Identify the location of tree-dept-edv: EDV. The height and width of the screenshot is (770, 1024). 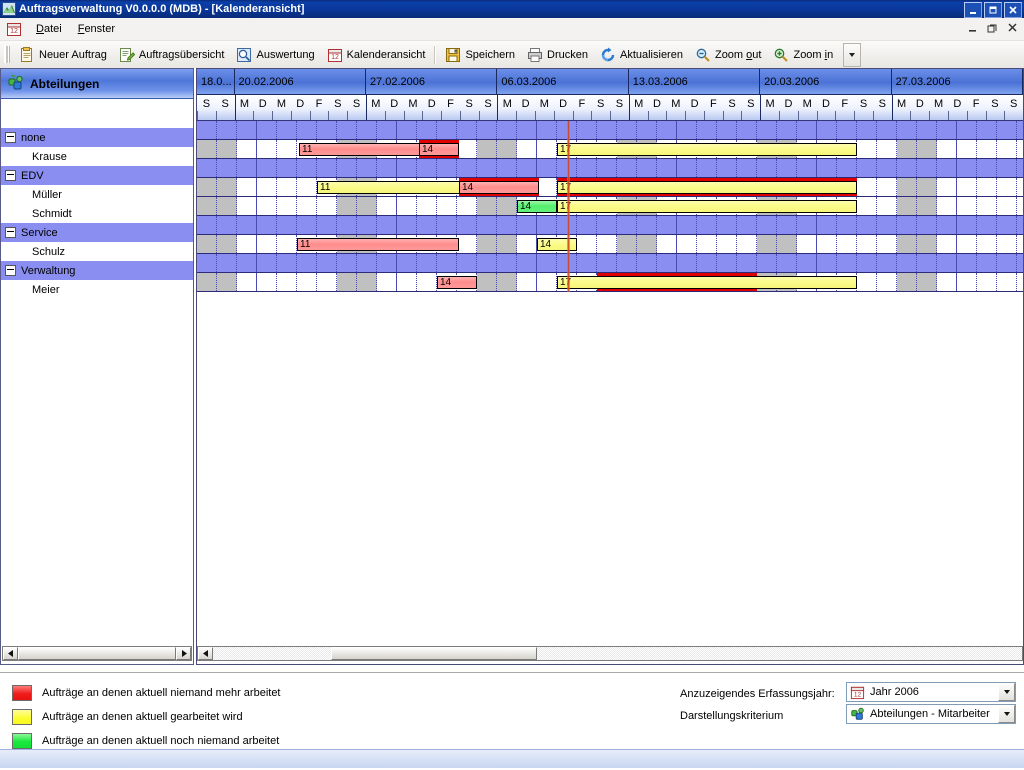
(97, 175).